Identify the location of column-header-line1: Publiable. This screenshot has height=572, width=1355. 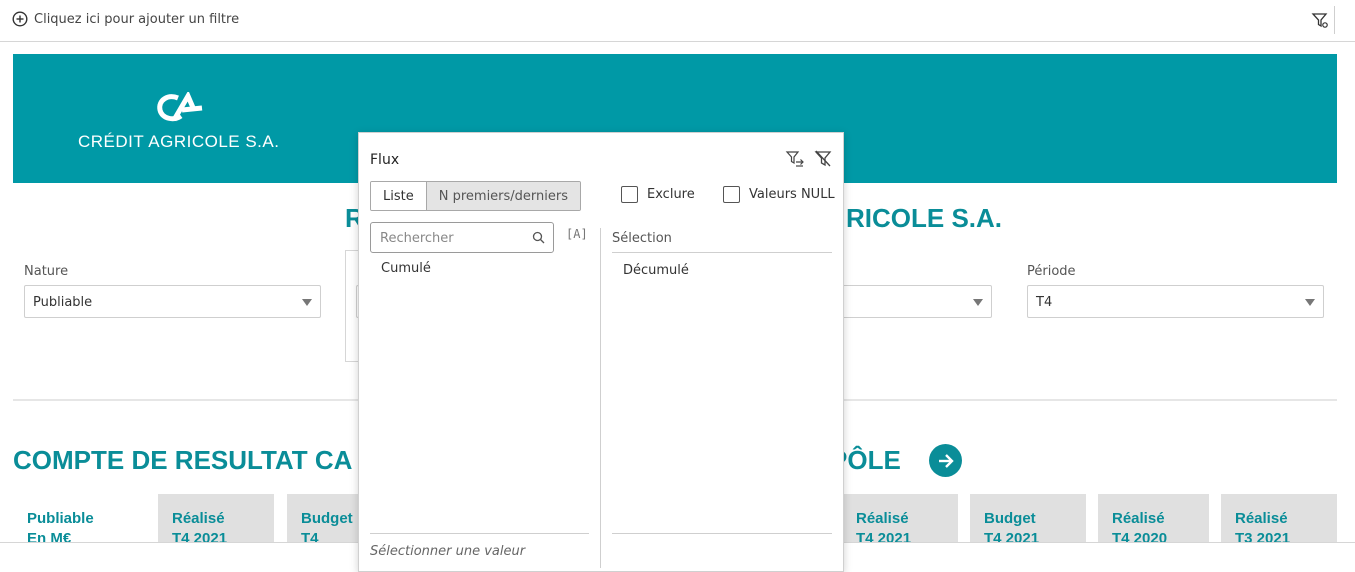
(60, 518).